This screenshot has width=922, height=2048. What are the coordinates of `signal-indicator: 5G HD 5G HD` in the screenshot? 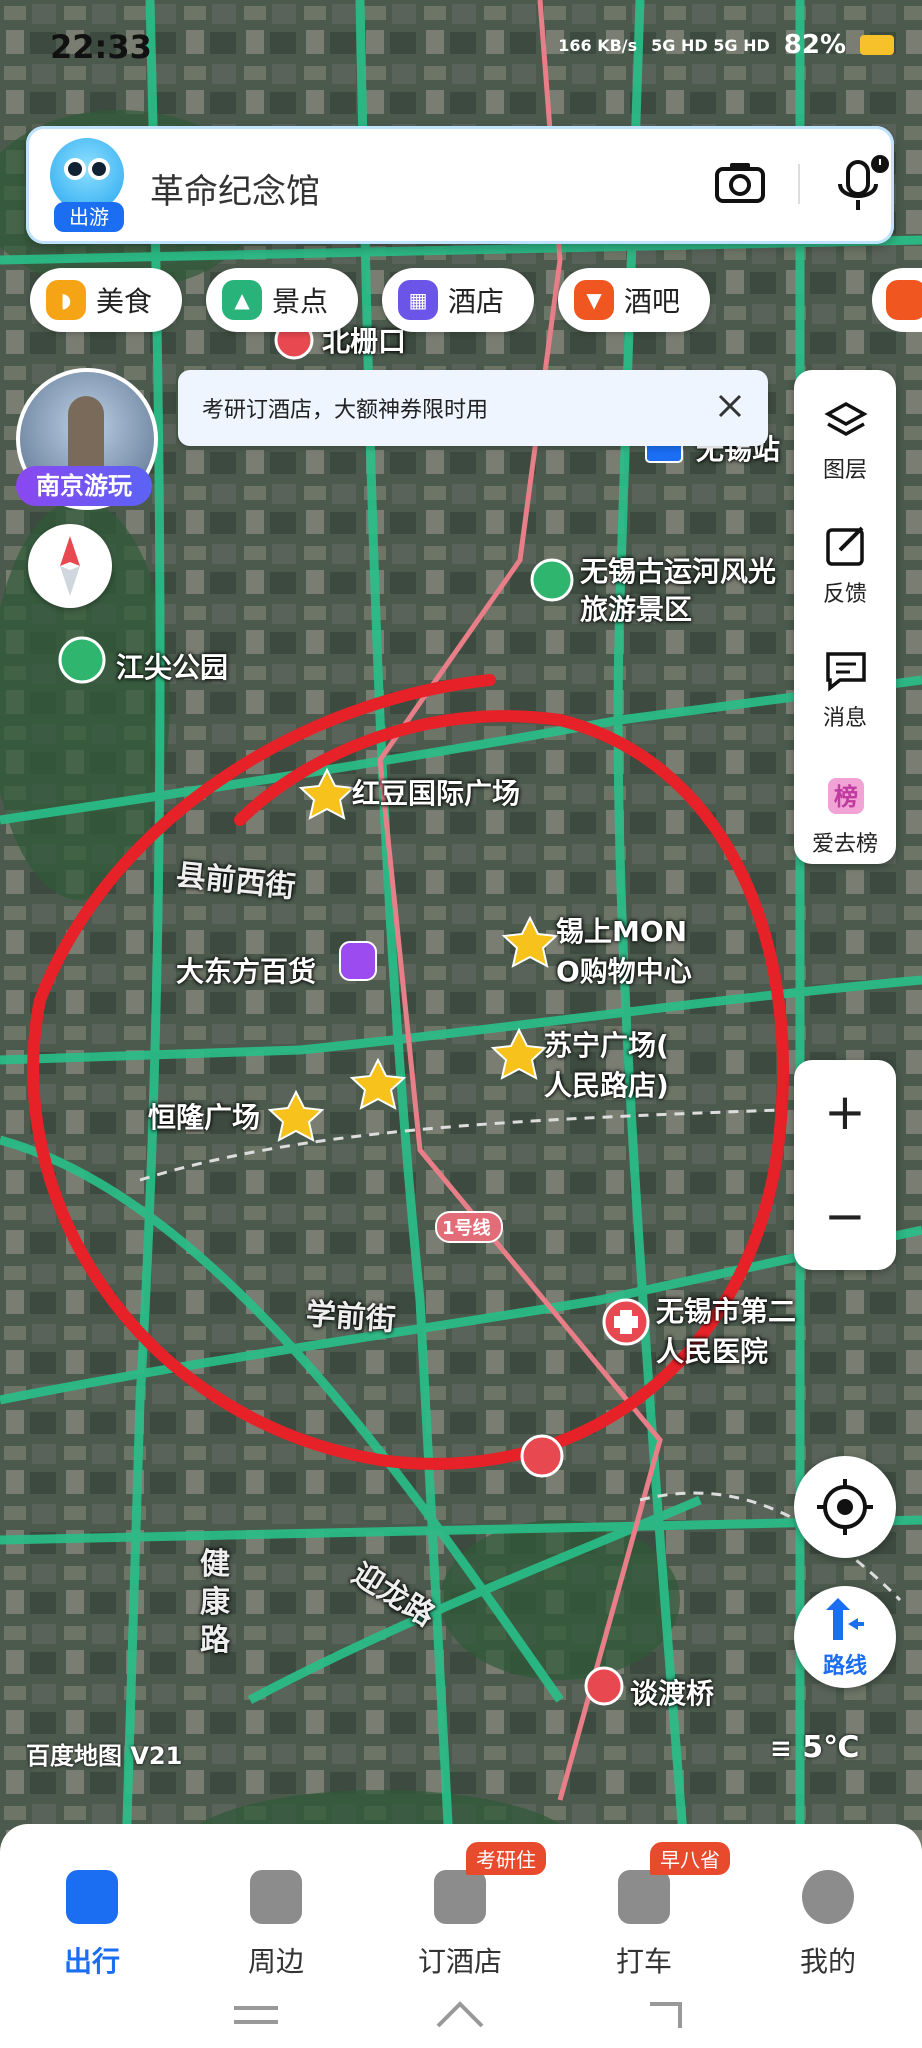 It's located at (710, 45).